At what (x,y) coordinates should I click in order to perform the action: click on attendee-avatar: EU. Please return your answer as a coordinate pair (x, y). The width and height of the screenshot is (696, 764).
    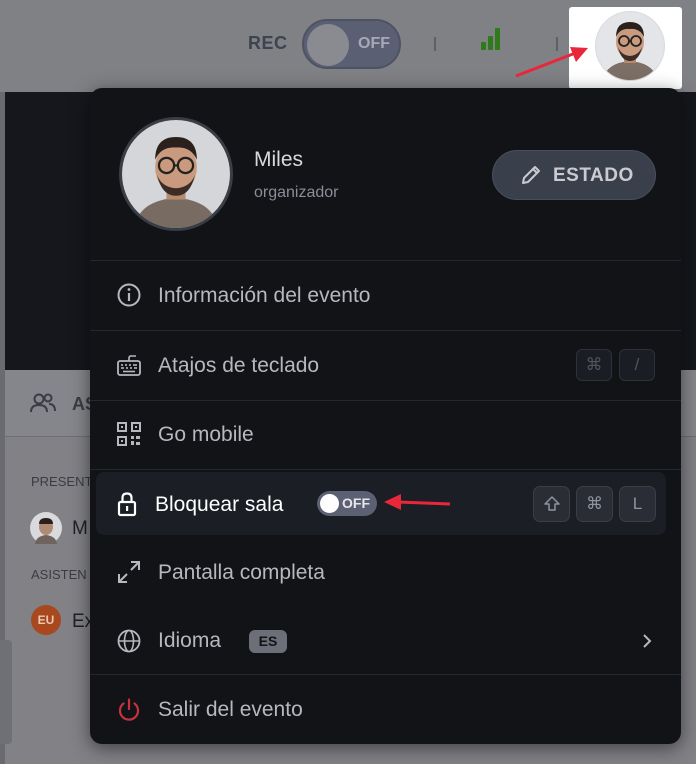
    Looking at the image, I should click on (46, 620).